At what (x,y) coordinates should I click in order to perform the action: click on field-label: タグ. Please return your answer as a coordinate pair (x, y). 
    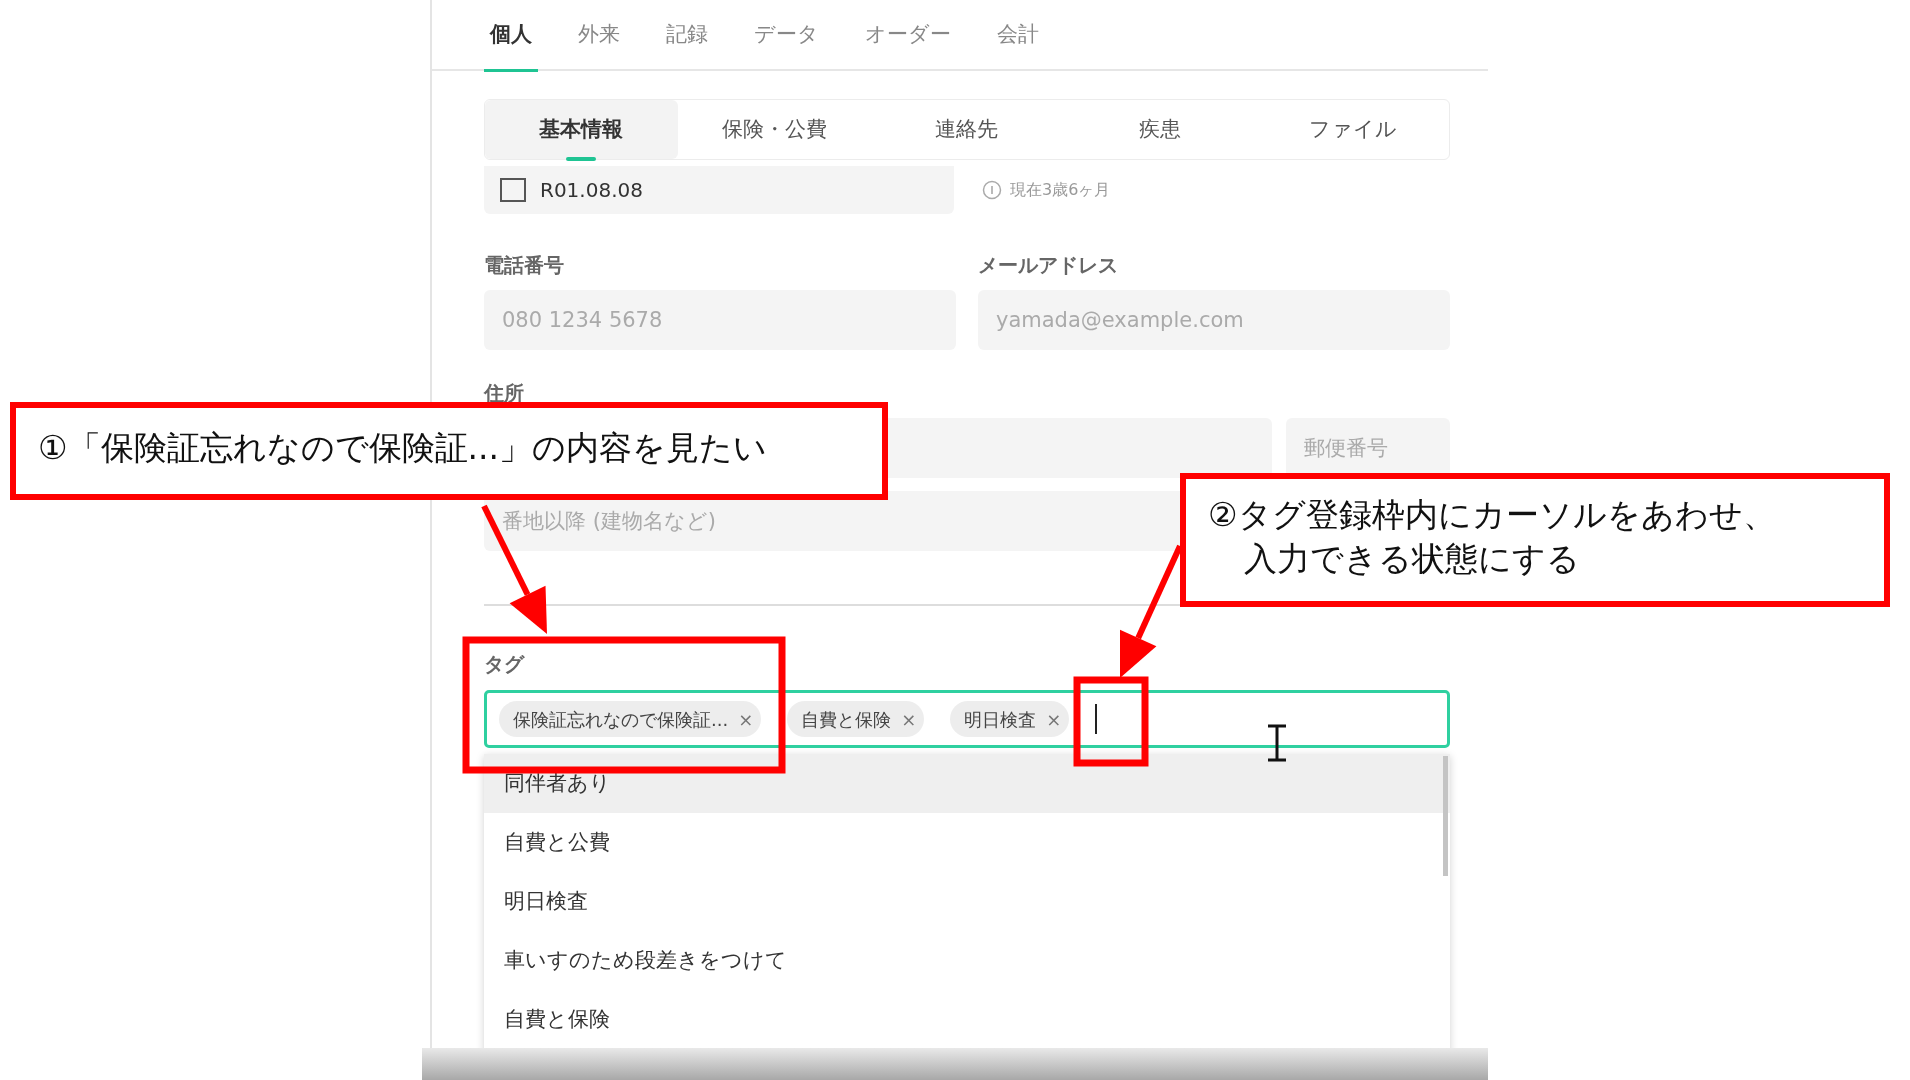
    Looking at the image, I should click on (504, 664).